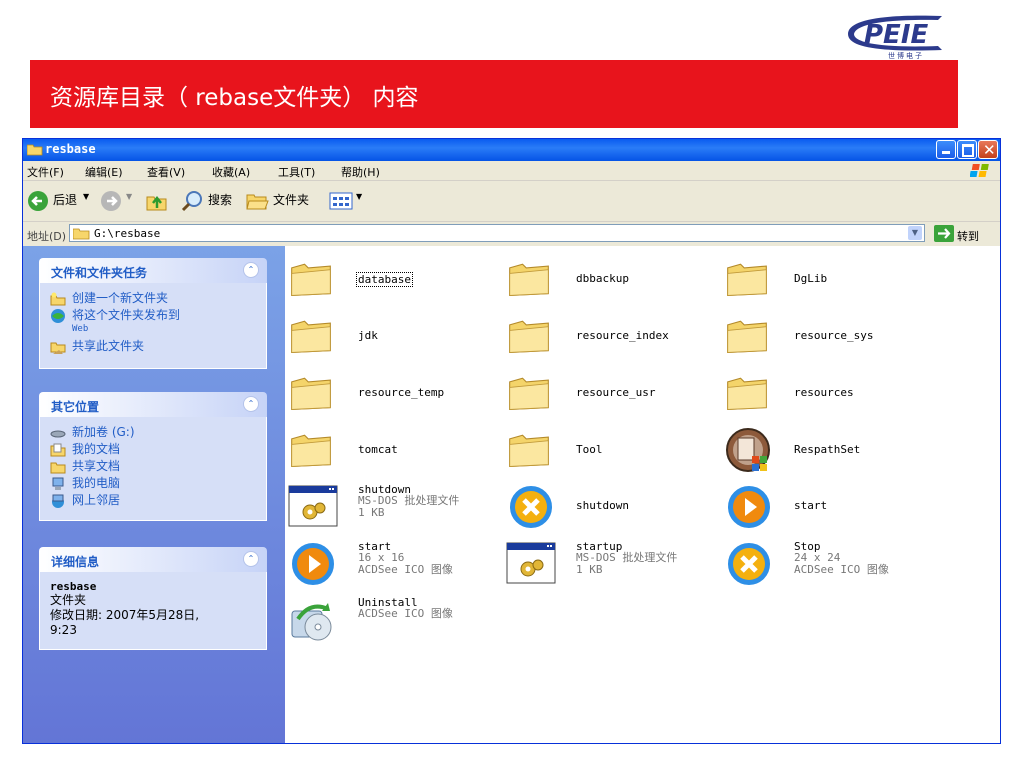  Describe the element at coordinates (824, 392) in the screenshot. I see `file-name: resources` at that location.